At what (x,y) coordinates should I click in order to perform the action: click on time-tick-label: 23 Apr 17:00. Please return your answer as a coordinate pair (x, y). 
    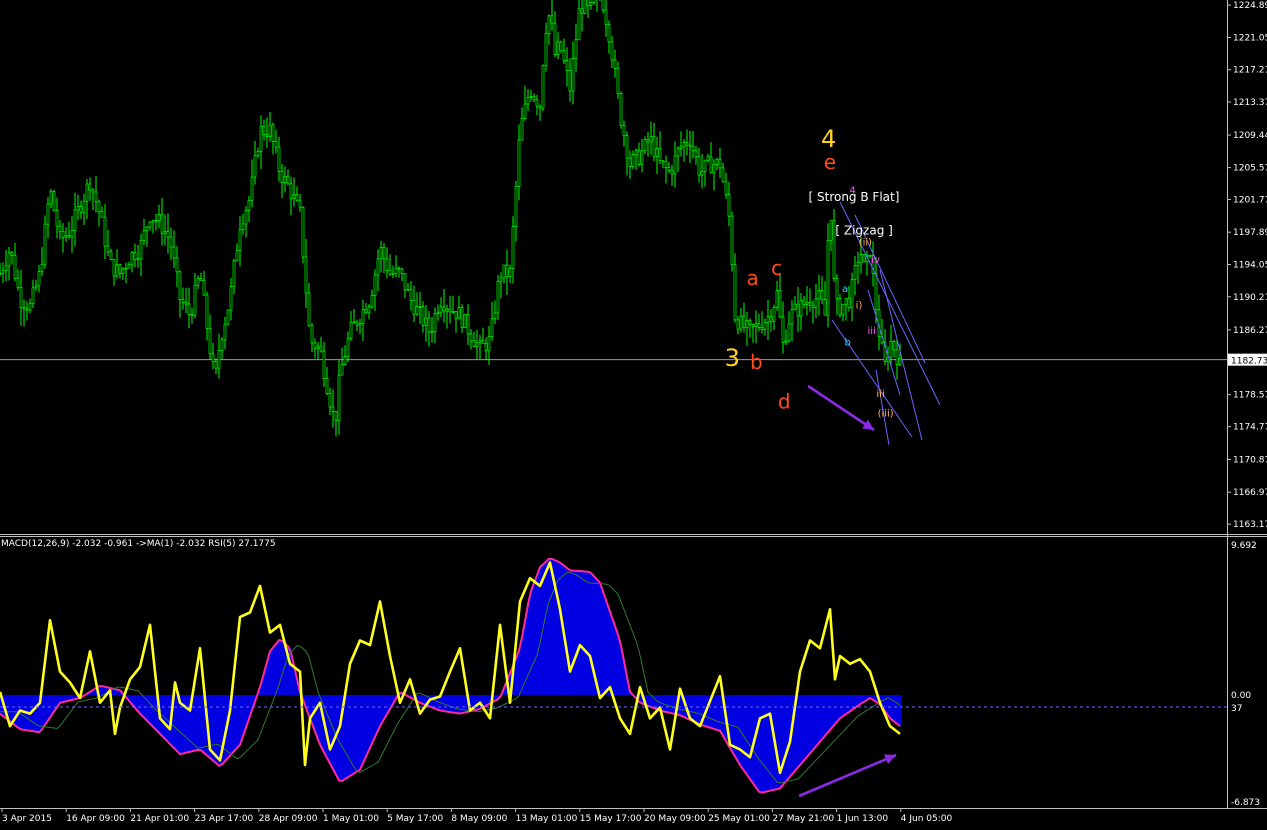
    Looking at the image, I should click on (224, 819).